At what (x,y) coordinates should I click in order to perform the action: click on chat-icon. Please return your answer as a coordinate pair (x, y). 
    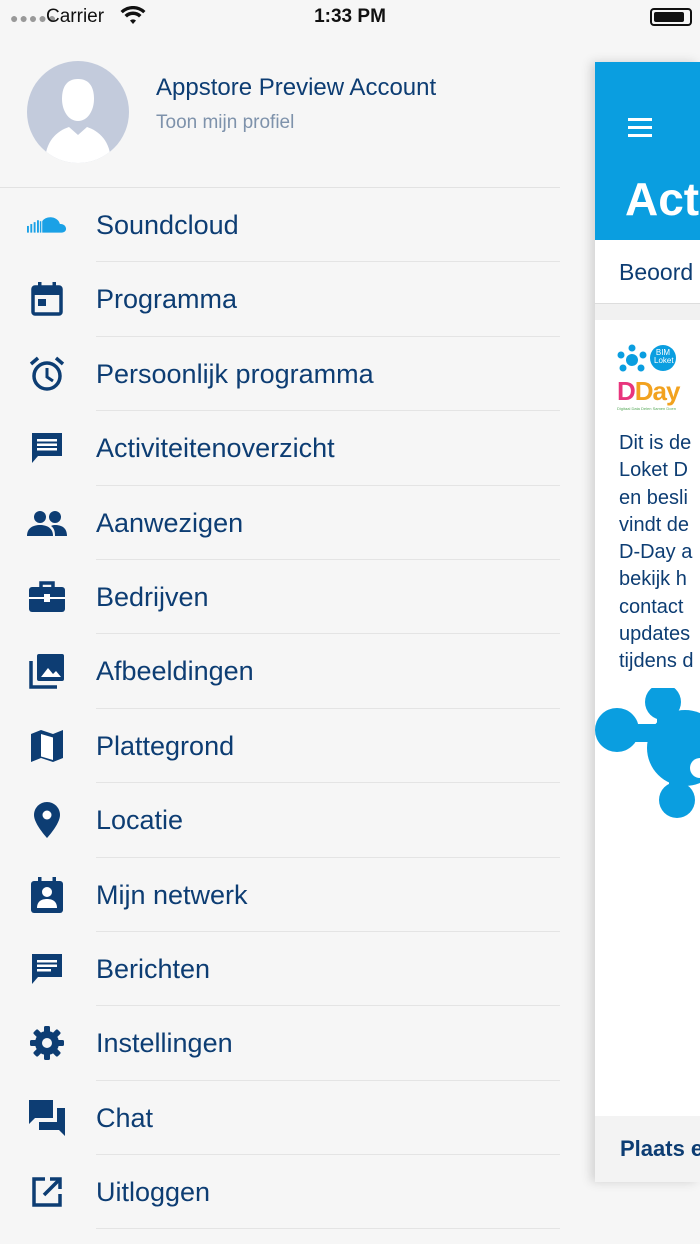
    Looking at the image, I should click on (47, 1117).